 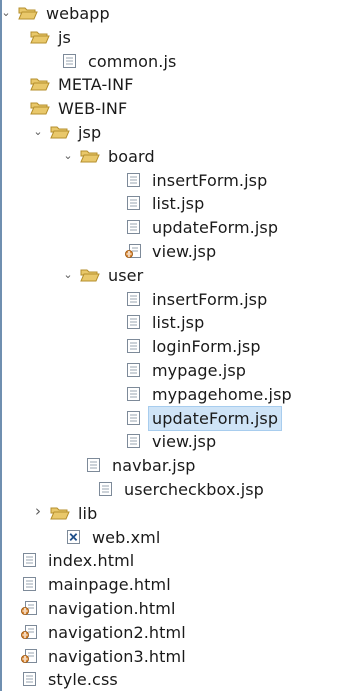 I want to click on tree-row: style.css, so click(x=169, y=680).